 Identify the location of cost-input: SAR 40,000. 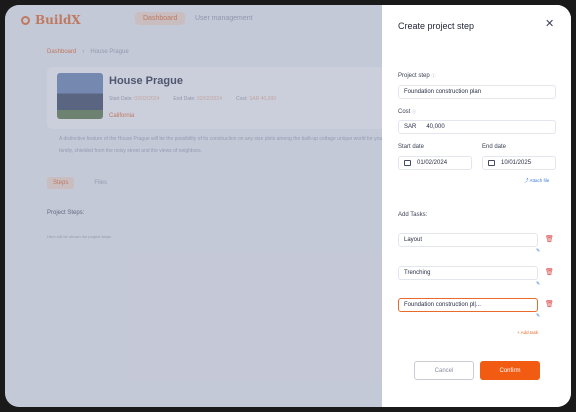
(477, 127).